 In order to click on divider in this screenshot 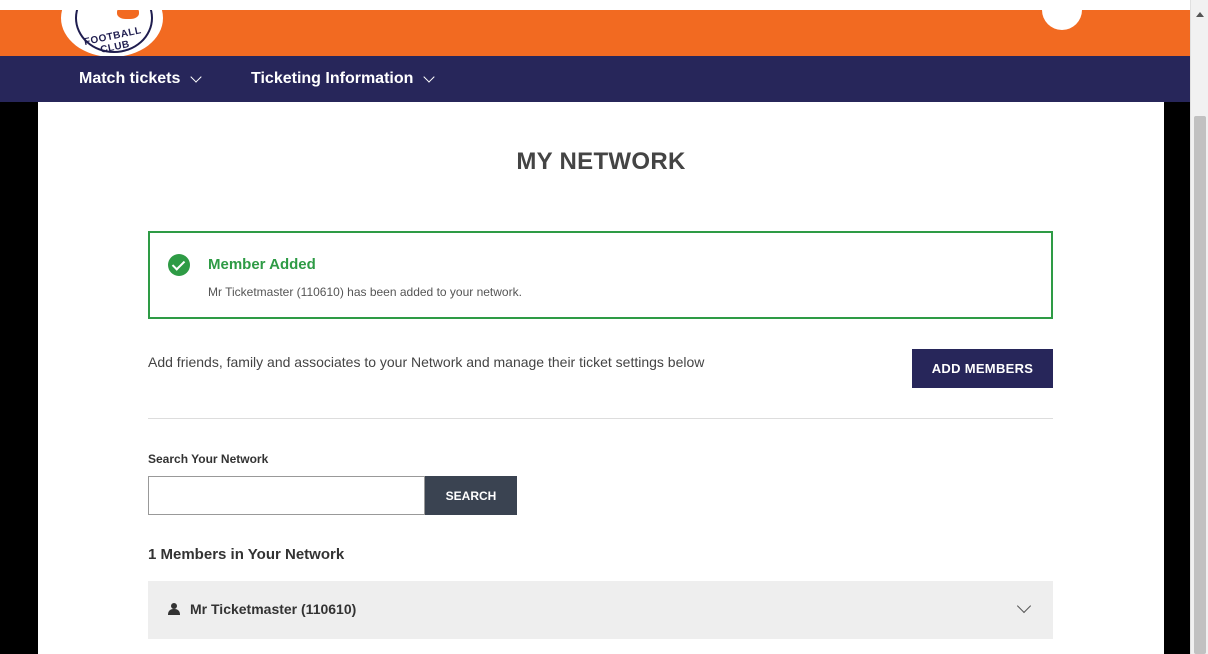, I will do `click(600, 418)`.